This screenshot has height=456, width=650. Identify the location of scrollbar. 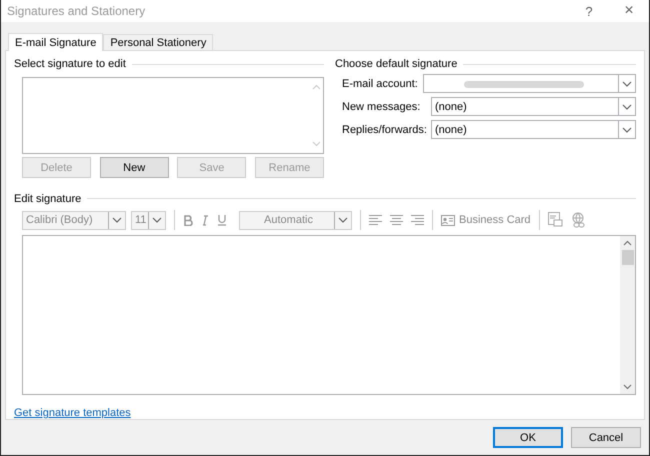
(627, 315).